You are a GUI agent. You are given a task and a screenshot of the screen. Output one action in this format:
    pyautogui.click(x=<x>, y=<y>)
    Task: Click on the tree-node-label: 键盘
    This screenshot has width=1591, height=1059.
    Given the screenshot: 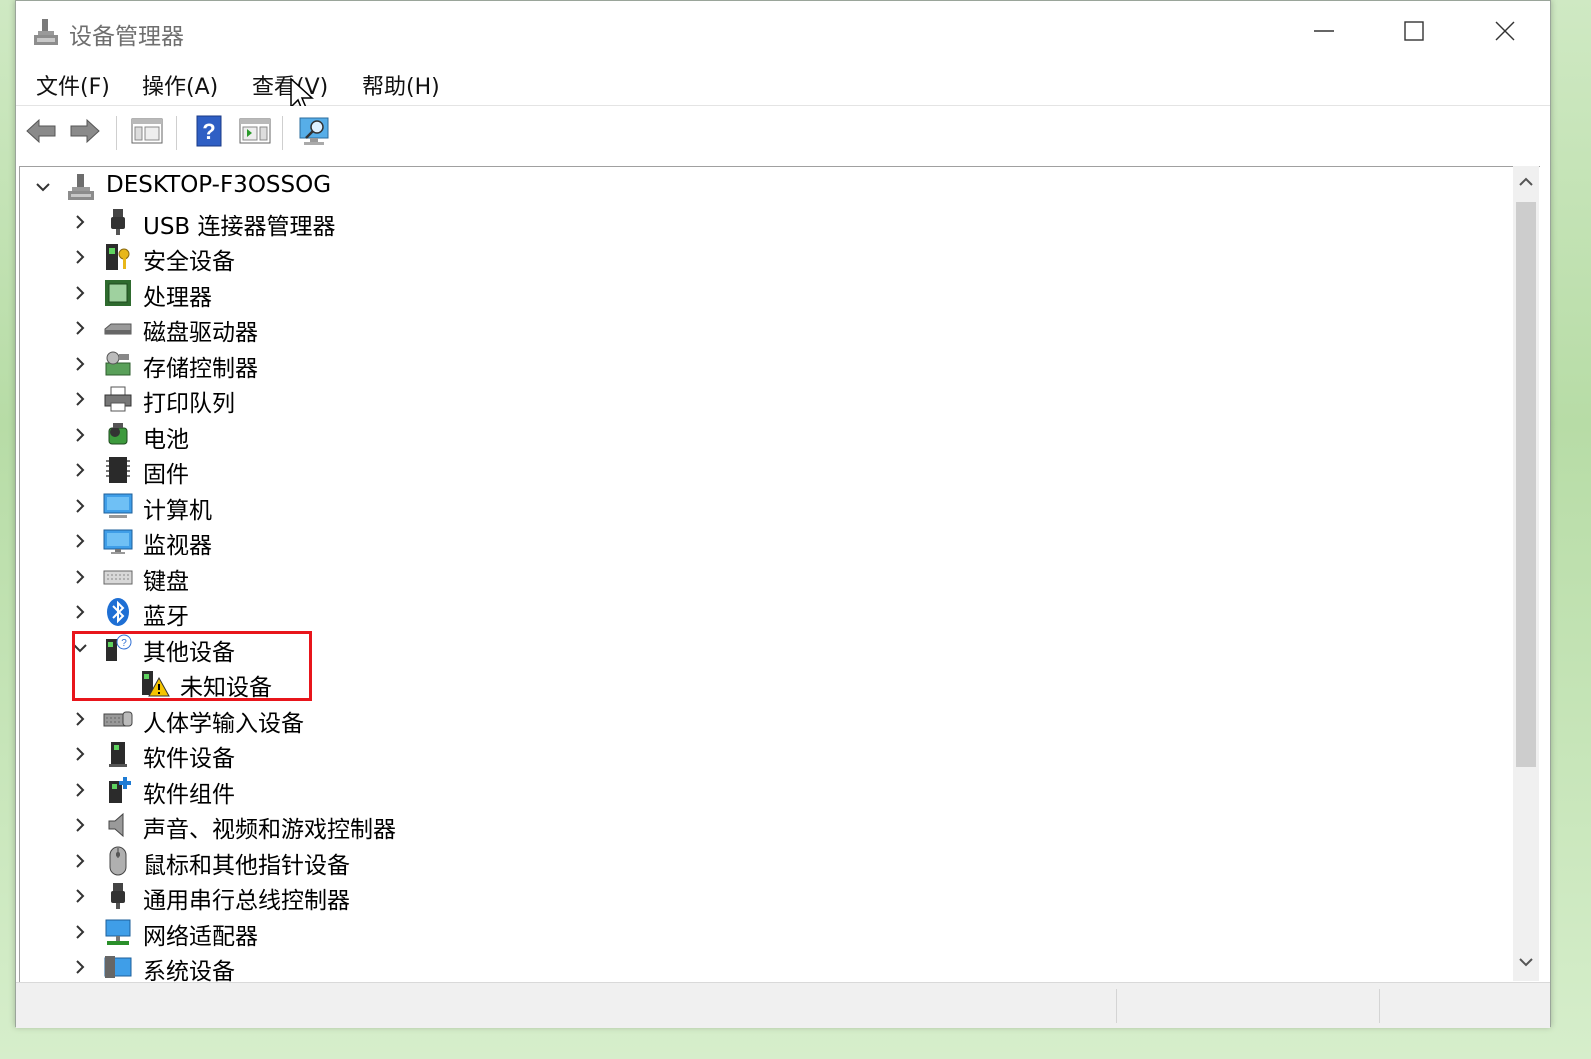 What is the action you would take?
    pyautogui.click(x=166, y=582)
    